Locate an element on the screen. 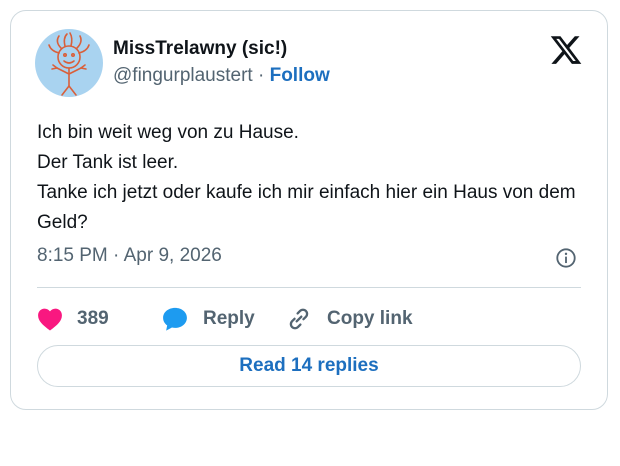 The image size is (620, 466). copy-link-label: Copy link is located at coordinates (370, 318).